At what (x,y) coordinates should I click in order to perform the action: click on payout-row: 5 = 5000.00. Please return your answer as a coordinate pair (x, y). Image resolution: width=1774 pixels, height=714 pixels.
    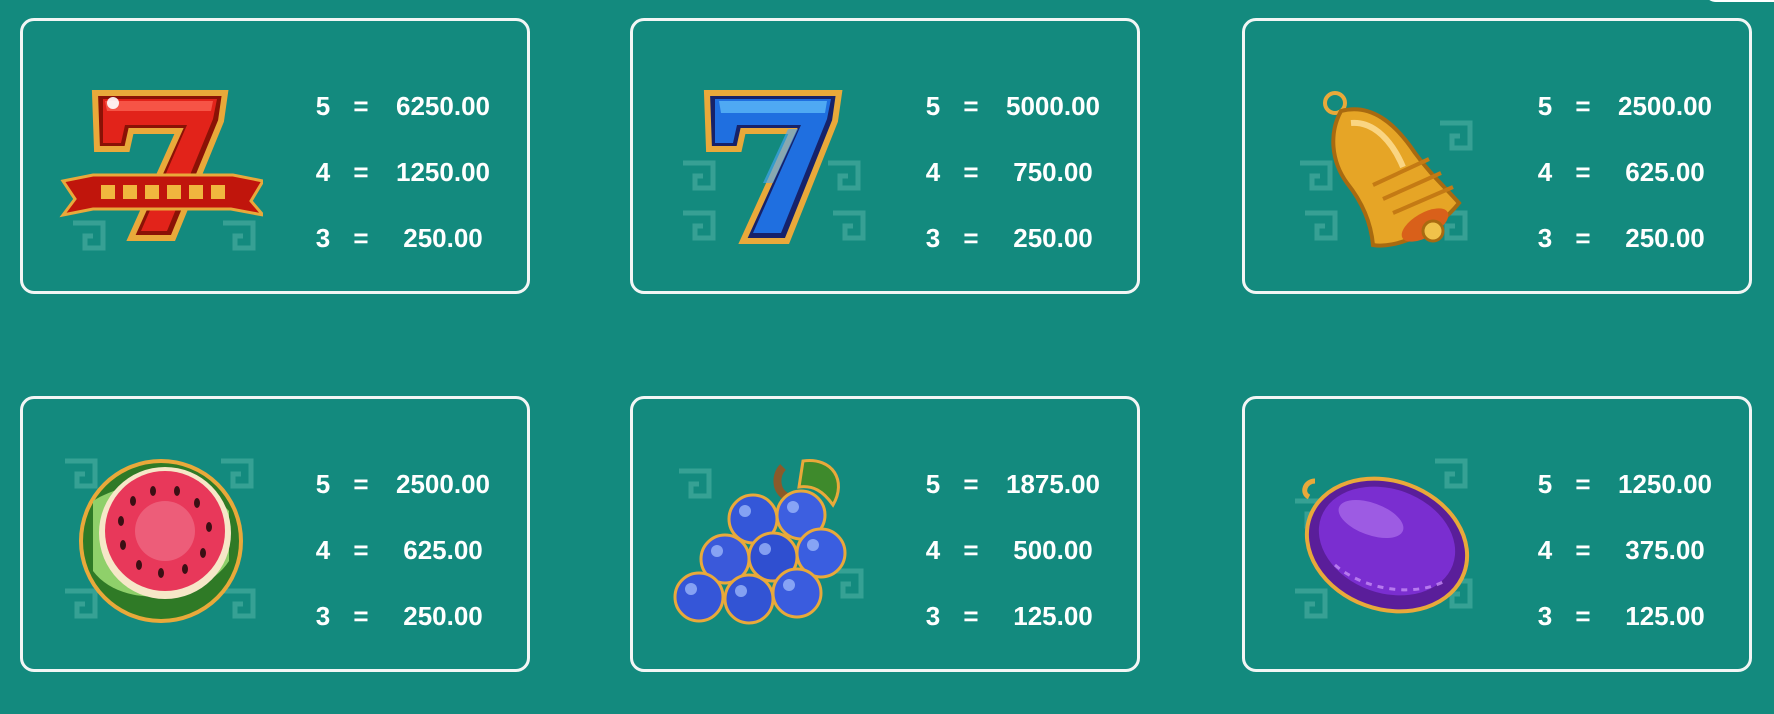
    Looking at the image, I should click on (1018, 106).